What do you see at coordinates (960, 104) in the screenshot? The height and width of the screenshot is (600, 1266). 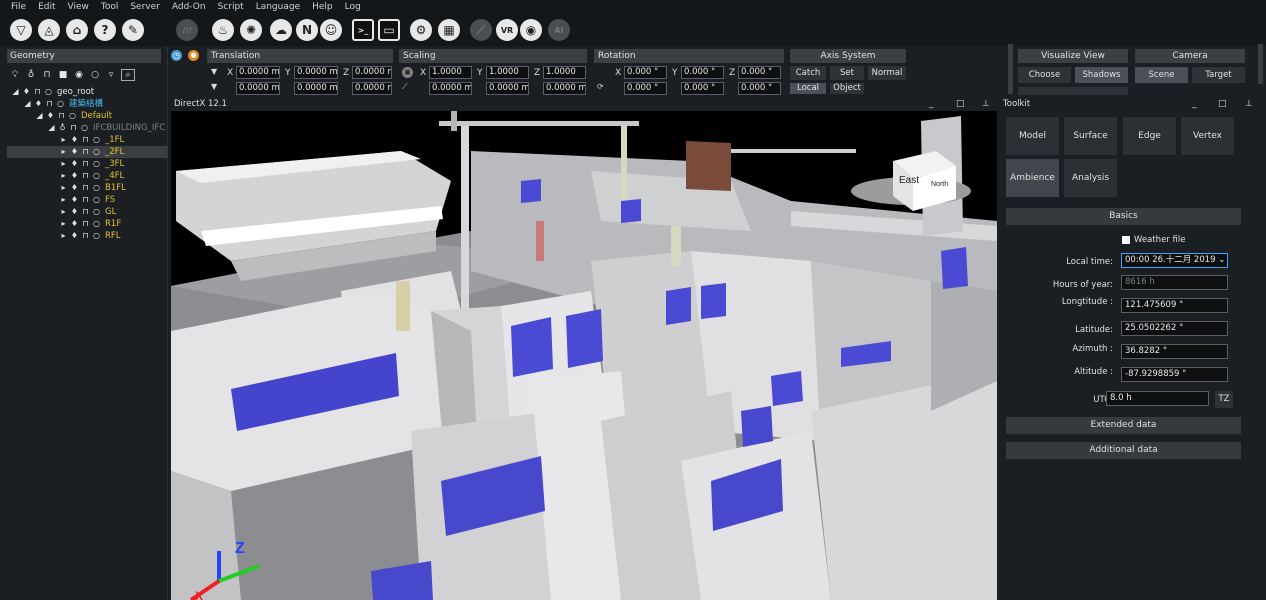 I see `maximize-icon: □` at bounding box center [960, 104].